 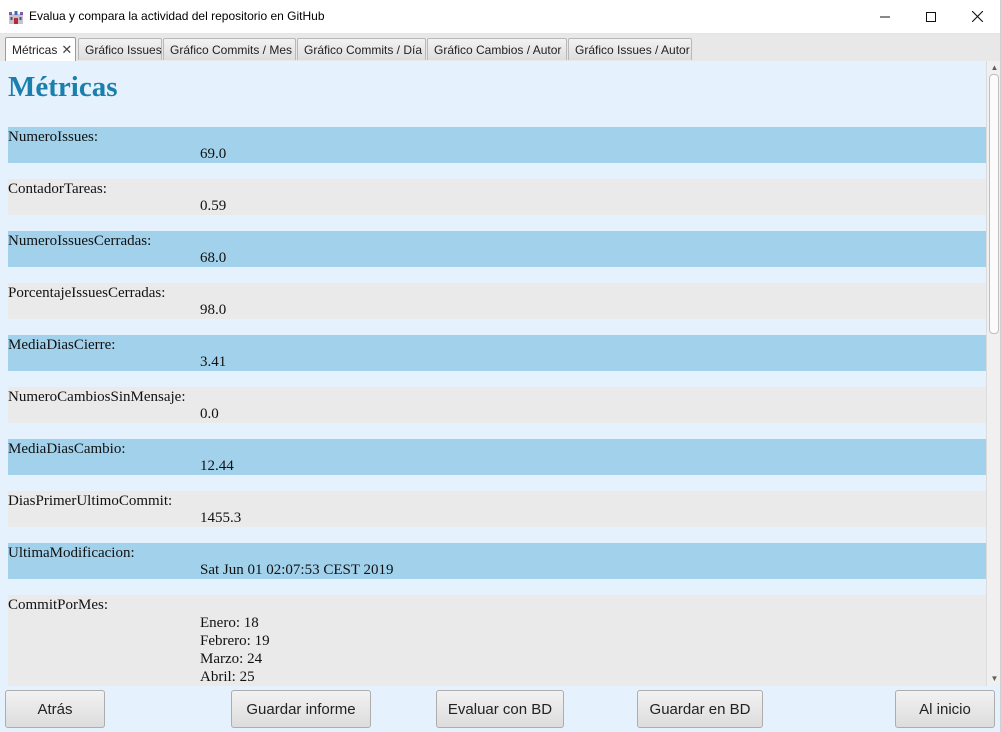 I want to click on tab-grafico-commits-mes: Gráfico Commits / Mes, so click(x=229, y=49).